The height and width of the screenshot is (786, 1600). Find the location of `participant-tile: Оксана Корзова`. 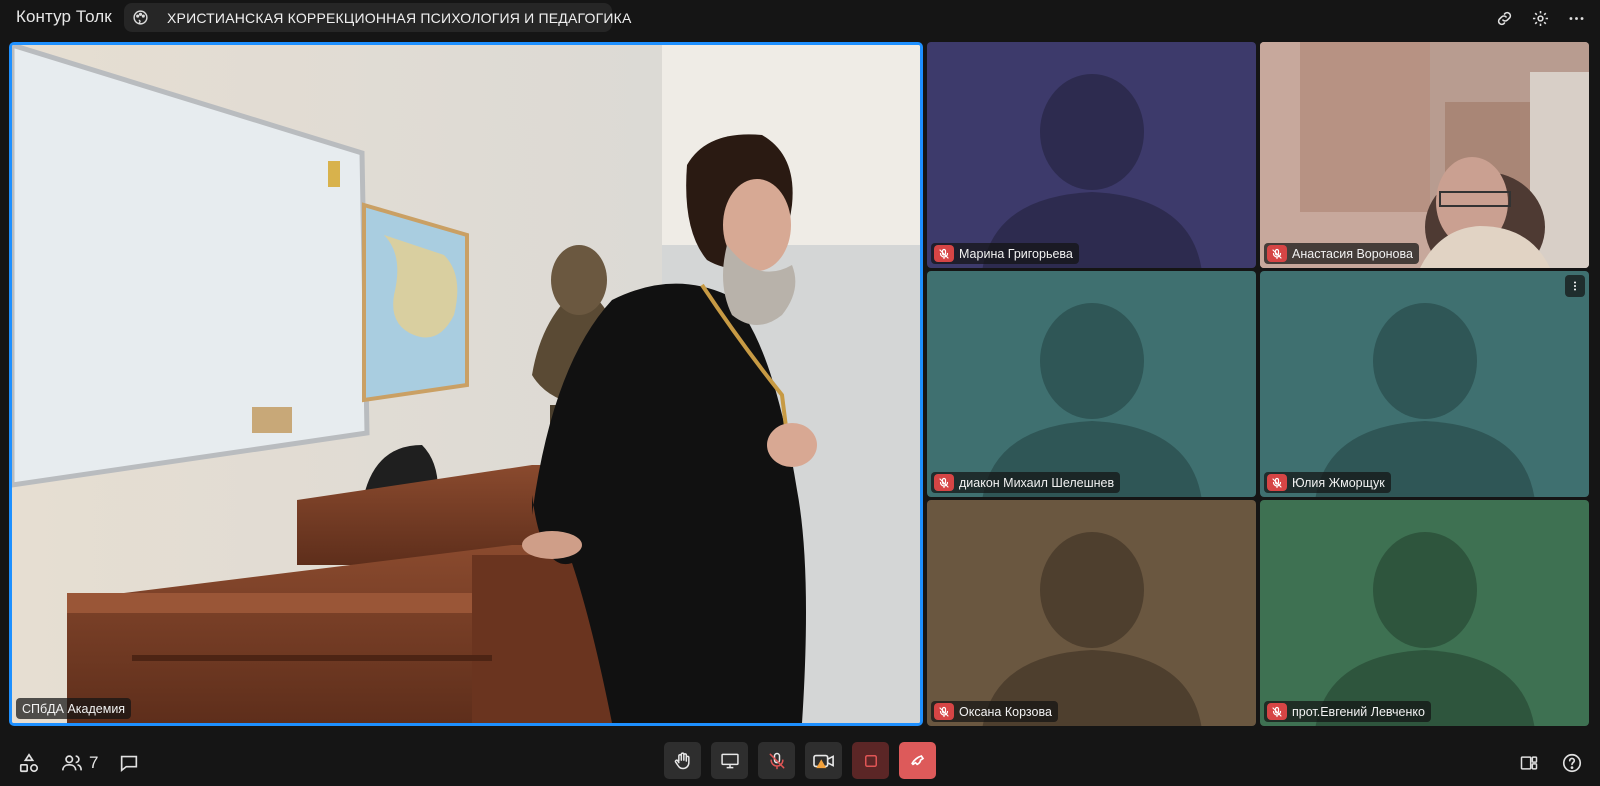

participant-tile: Оксана Корзова is located at coordinates (1091, 613).